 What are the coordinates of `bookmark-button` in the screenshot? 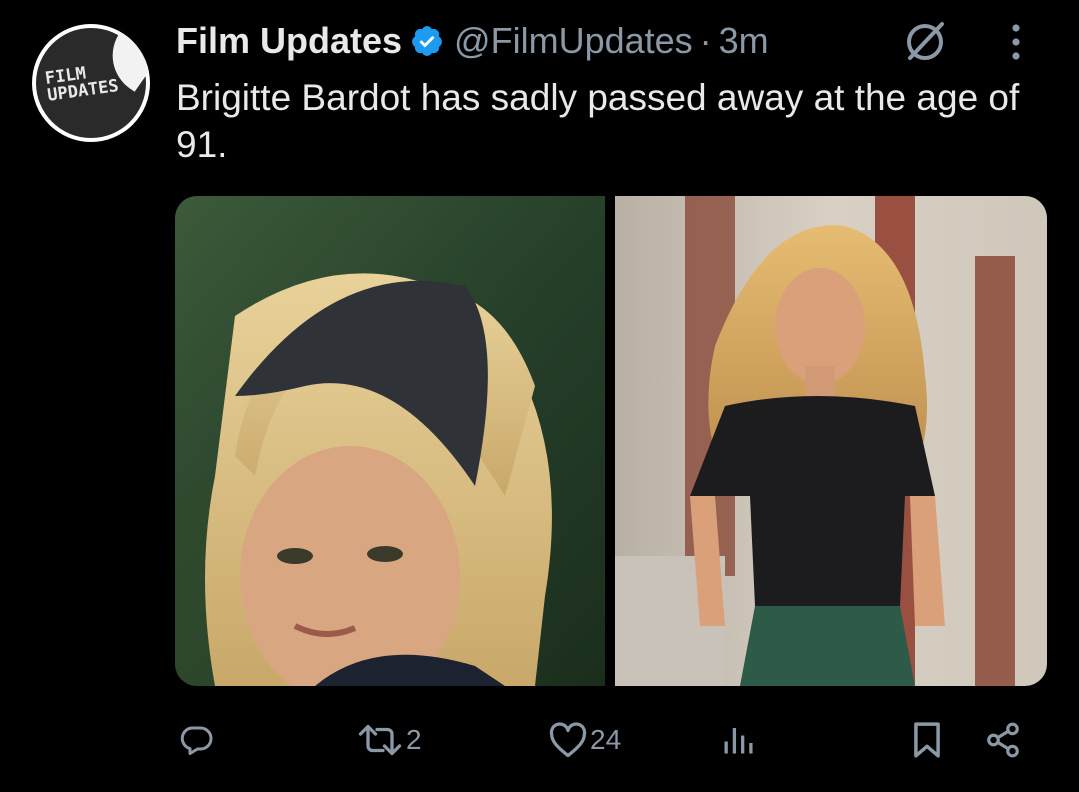 It's located at (927, 740).